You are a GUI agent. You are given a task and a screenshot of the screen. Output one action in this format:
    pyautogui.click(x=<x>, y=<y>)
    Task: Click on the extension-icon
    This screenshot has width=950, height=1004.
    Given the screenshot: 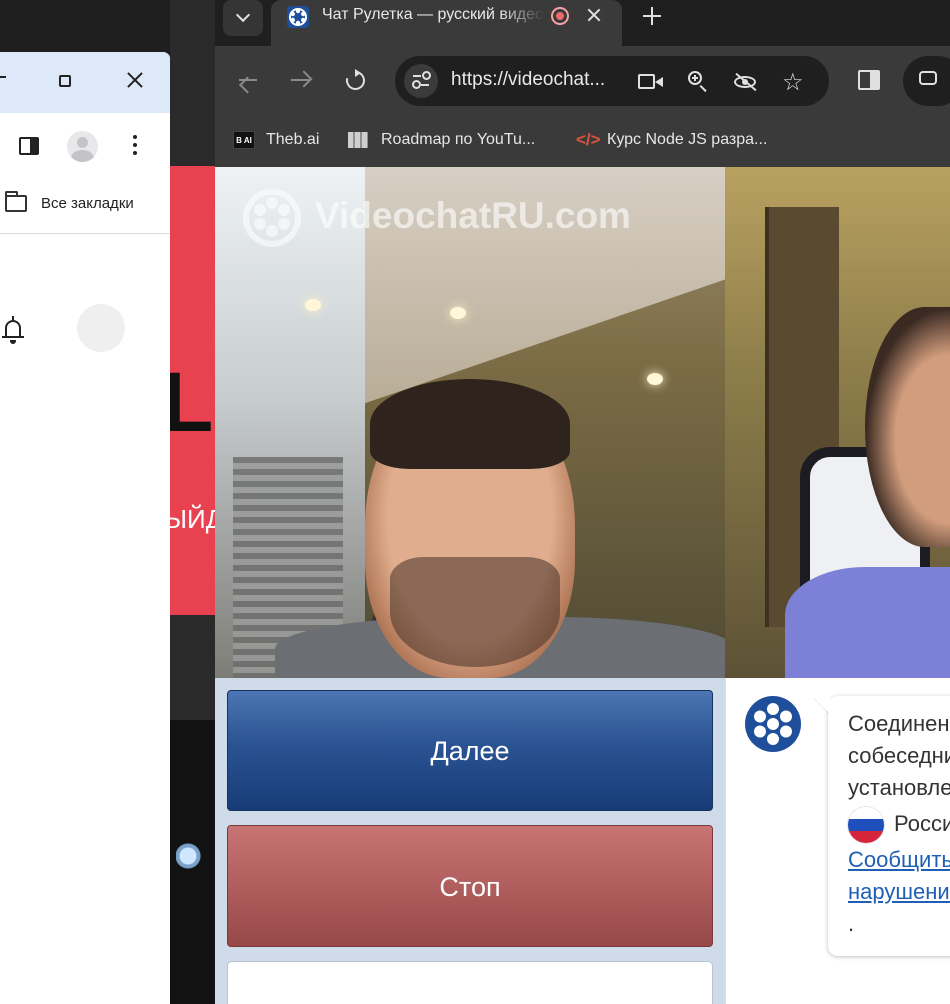 What is the action you would take?
    pyautogui.click(x=928, y=78)
    